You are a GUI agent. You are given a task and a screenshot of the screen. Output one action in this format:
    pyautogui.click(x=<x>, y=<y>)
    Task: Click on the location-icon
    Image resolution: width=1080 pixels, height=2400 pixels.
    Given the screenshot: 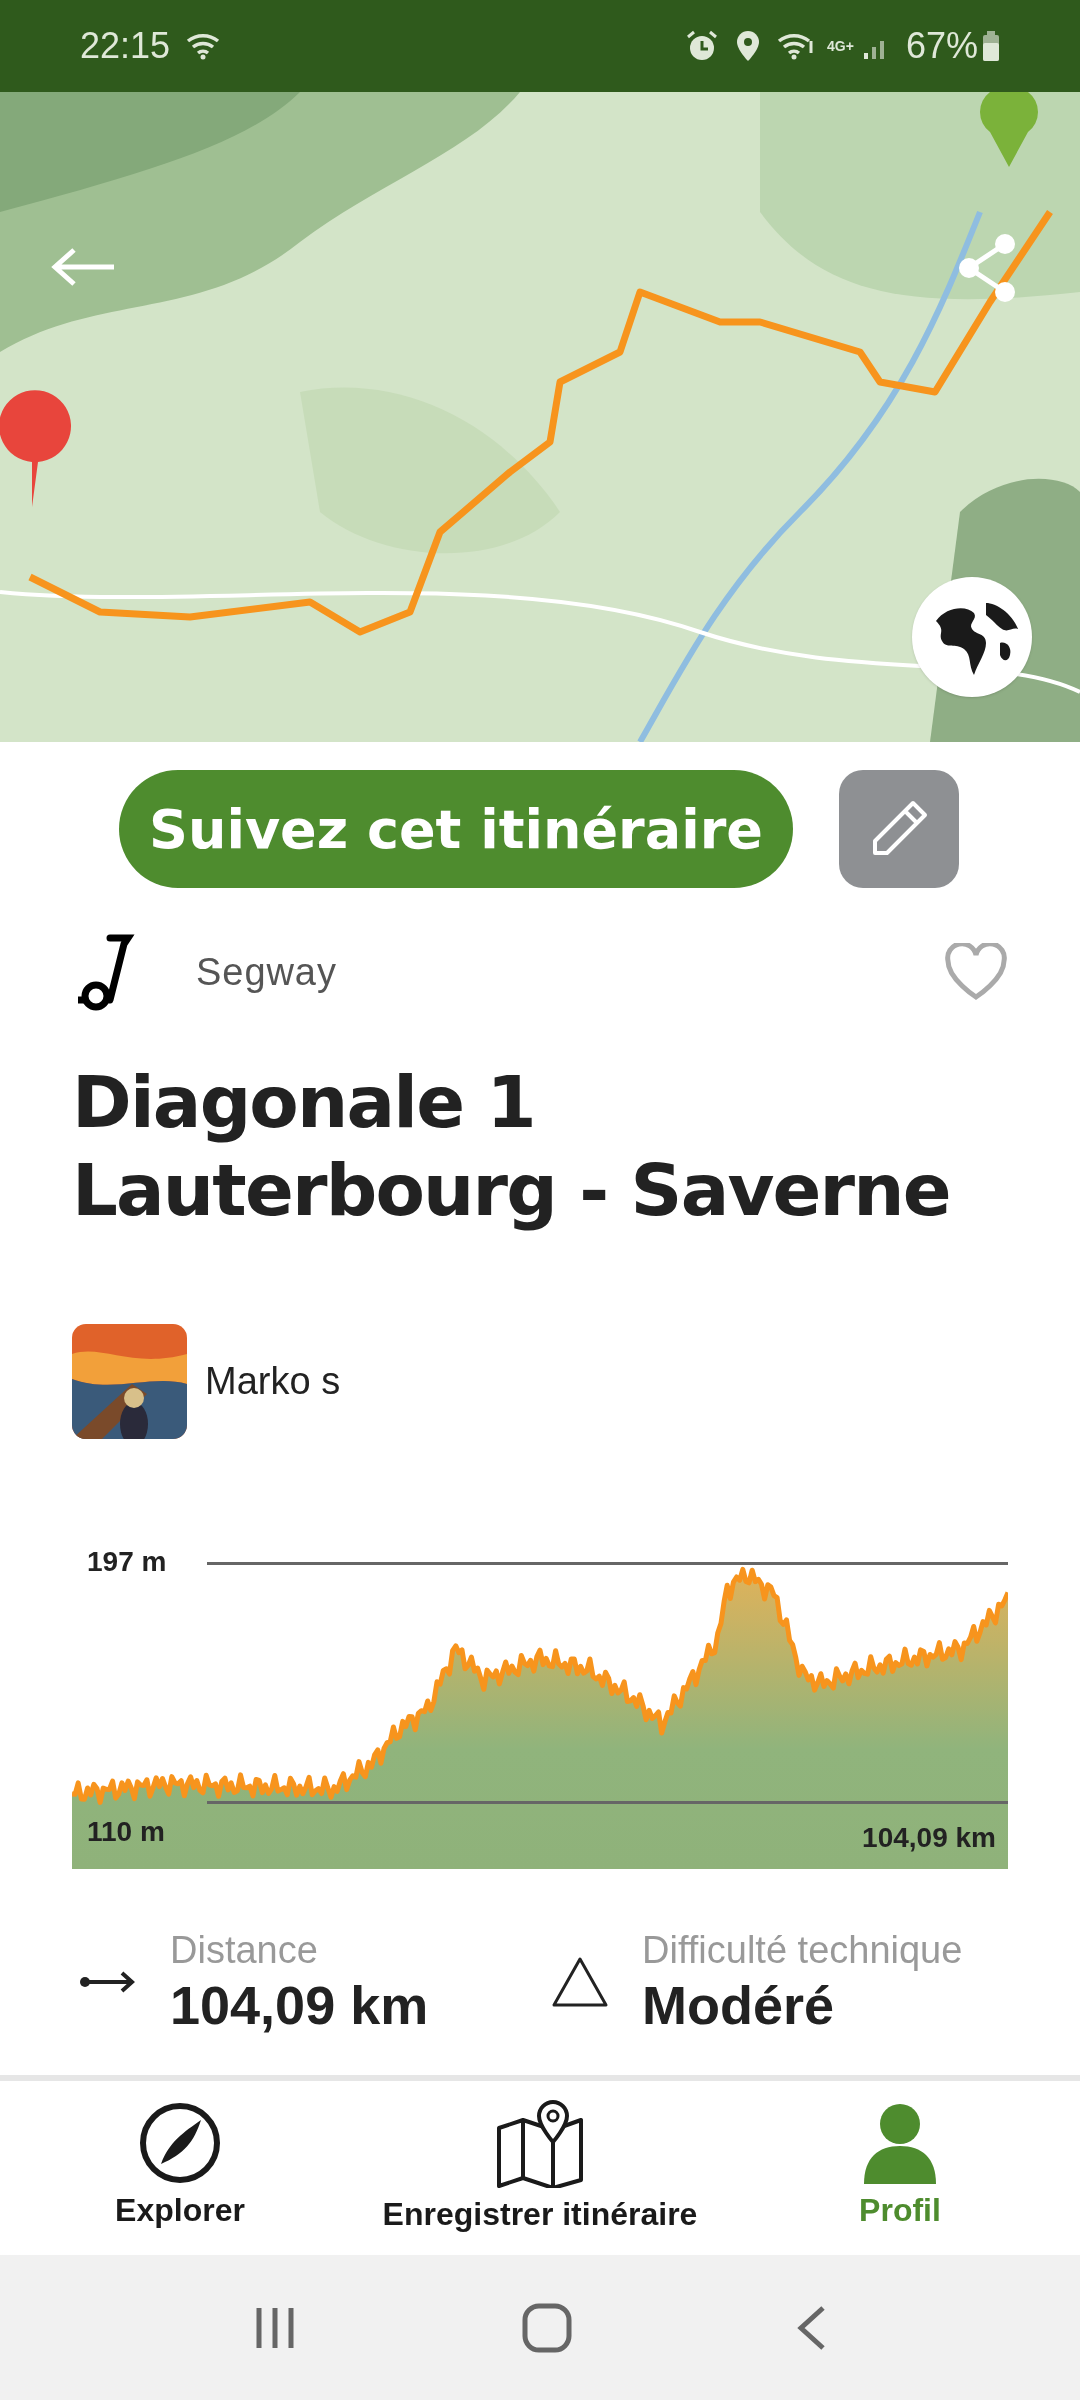 What is the action you would take?
    pyautogui.click(x=748, y=46)
    